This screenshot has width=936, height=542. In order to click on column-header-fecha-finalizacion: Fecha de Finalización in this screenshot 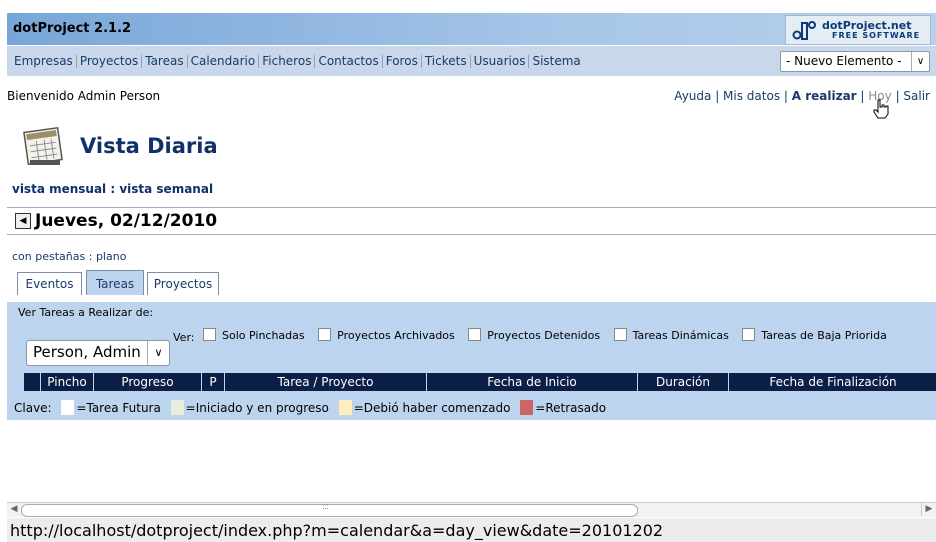, I will do `click(832, 382)`.